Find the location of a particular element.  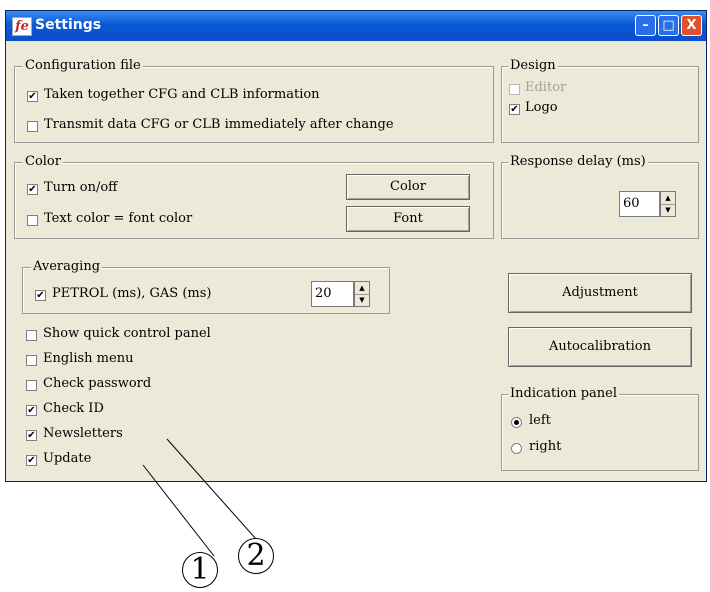

callout-leader-lines is located at coordinates (203, 497).